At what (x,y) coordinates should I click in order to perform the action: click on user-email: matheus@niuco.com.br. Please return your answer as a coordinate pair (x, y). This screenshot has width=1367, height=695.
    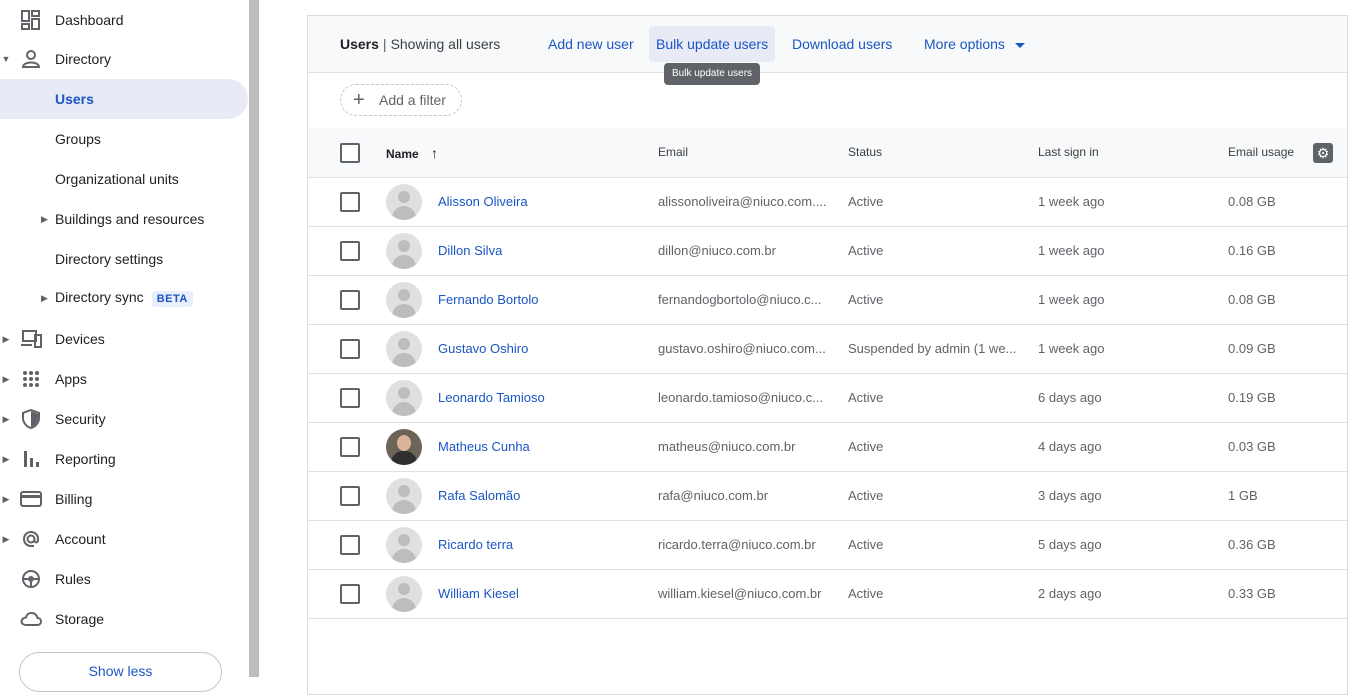
    Looking at the image, I should click on (727, 446).